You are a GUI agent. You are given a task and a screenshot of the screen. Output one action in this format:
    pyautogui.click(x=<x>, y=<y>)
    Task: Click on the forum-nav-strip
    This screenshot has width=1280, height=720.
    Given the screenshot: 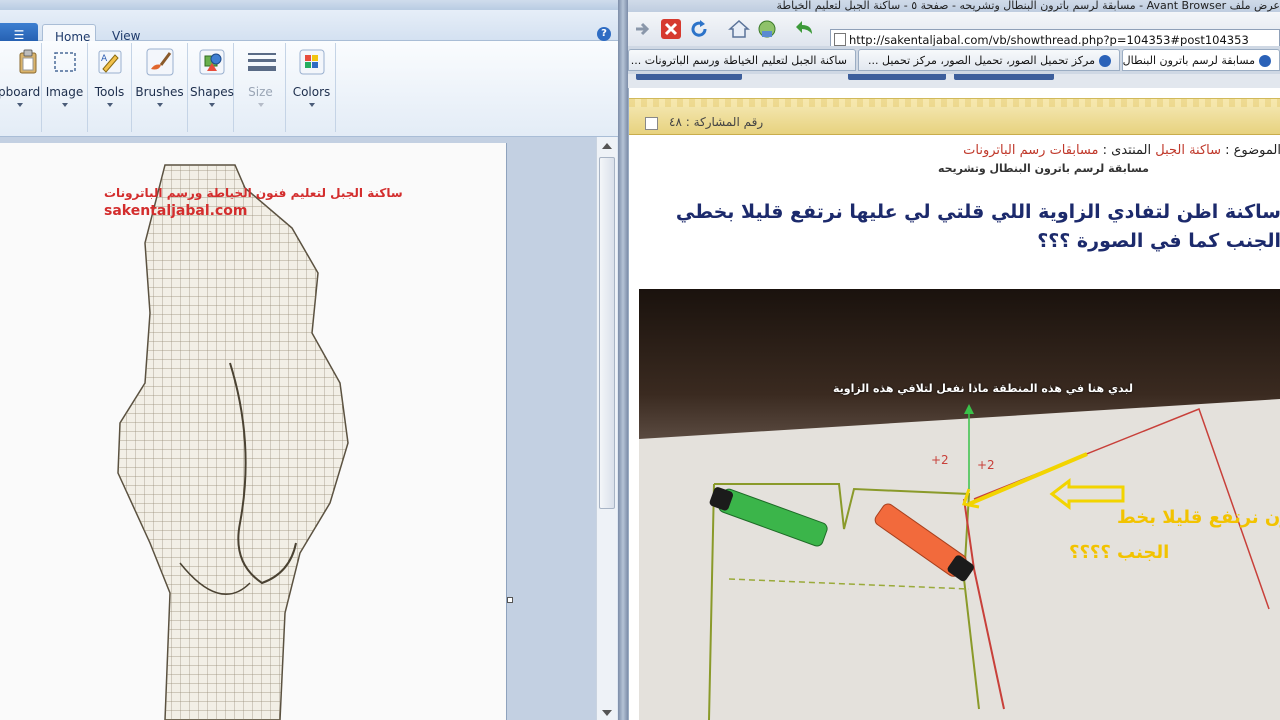 What is the action you would take?
    pyautogui.click(x=954, y=81)
    